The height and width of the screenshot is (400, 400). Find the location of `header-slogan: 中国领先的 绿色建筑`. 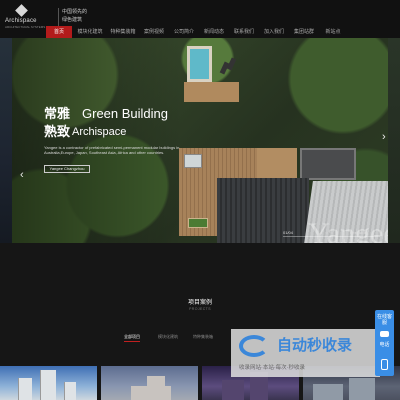

header-slogan: 中国领先的 绿色建筑 is located at coordinates (74, 16).